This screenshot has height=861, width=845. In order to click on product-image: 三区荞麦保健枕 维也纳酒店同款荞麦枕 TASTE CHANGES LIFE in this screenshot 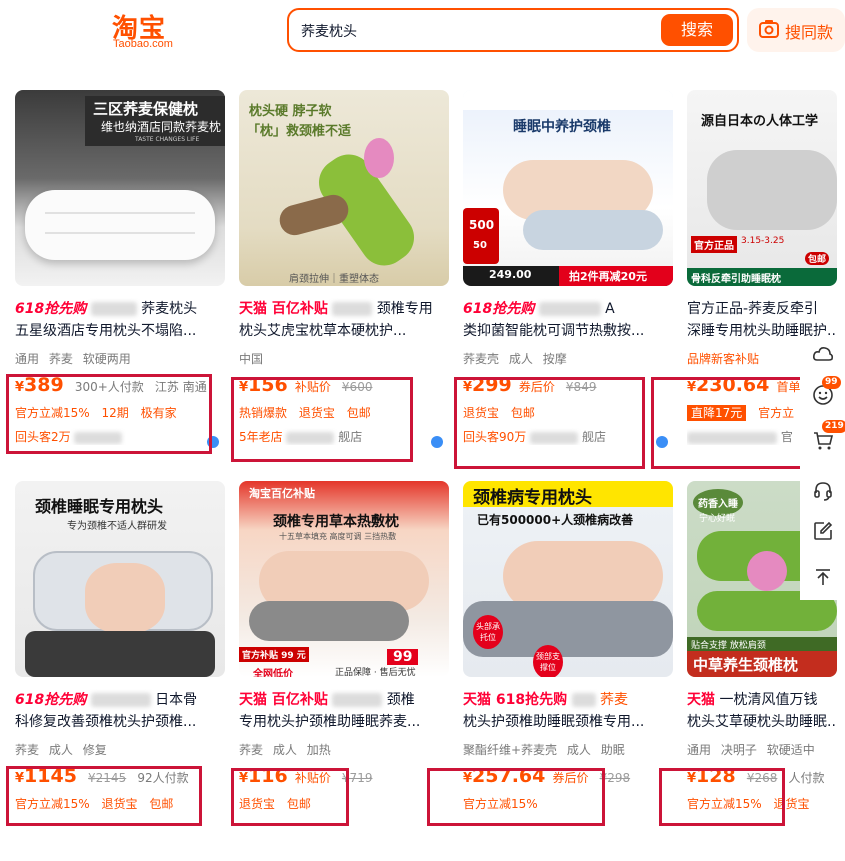, I will do `click(120, 188)`.